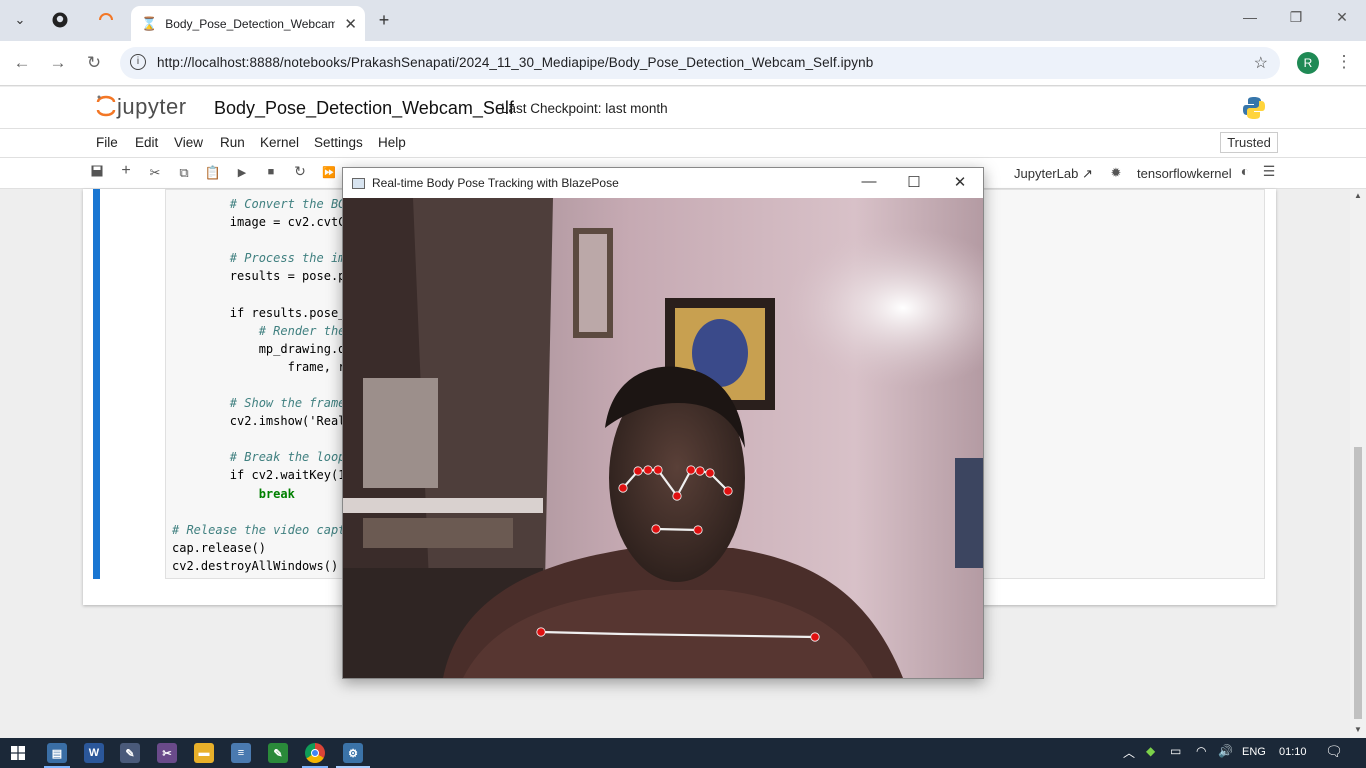 This screenshot has width=1366, height=768. What do you see at coordinates (1184, 173) in the screenshot?
I see `kernel-name: tensorflowkernel` at bounding box center [1184, 173].